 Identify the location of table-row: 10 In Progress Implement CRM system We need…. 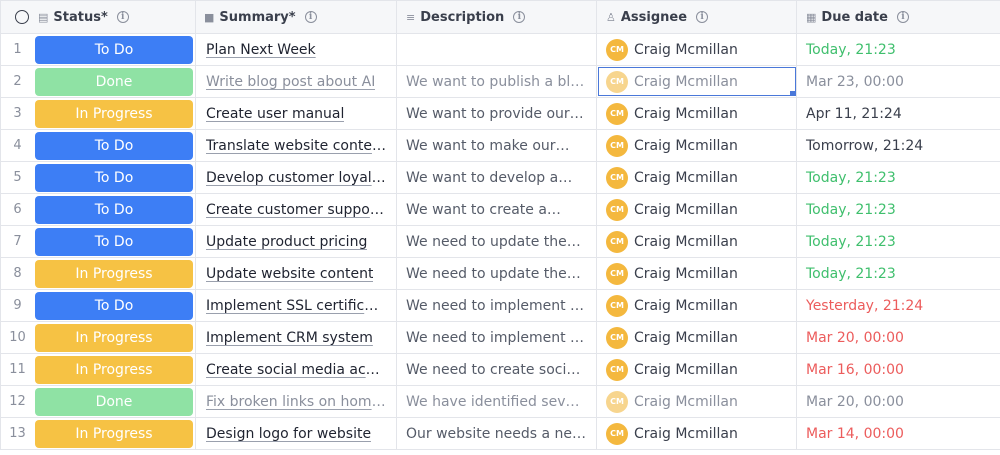
(500, 338).